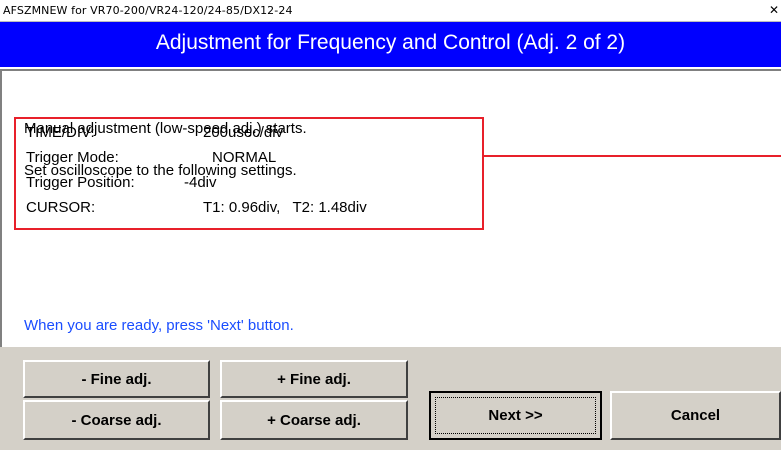 This screenshot has width=781, height=450. What do you see at coordinates (60, 132) in the screenshot?
I see `setting-label-time-div: TIME/DIV:` at bounding box center [60, 132].